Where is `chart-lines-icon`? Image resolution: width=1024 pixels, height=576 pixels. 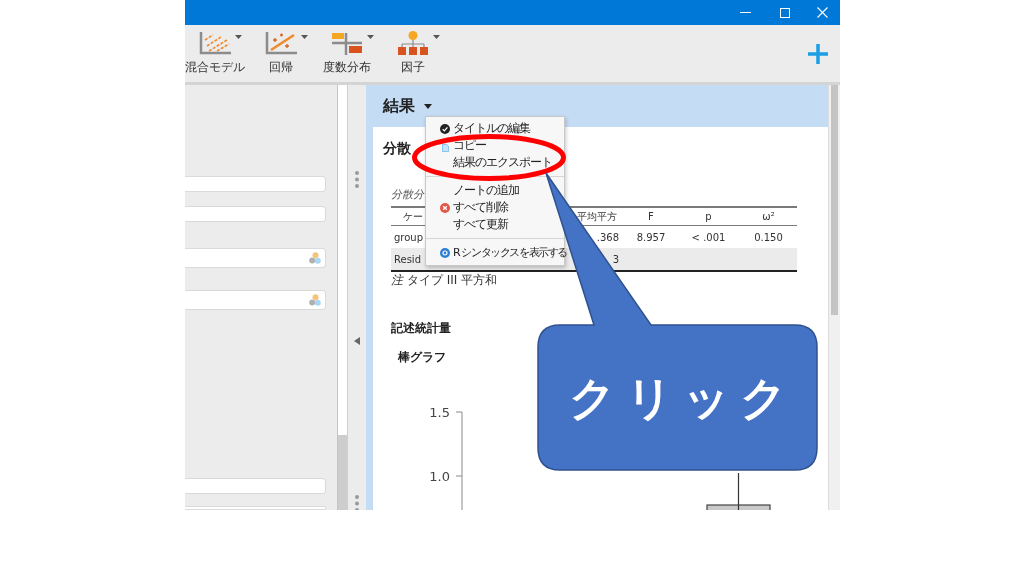
chart-lines-icon is located at coordinates (214, 43).